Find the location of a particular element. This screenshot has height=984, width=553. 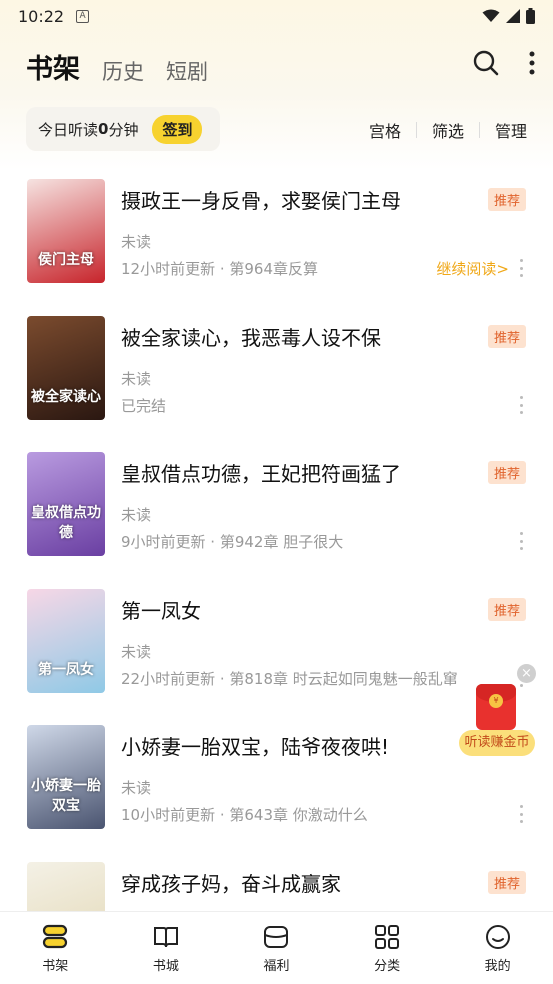

listen-time-card: 今日听读 0 分钟 签到 is located at coordinates (123, 129).